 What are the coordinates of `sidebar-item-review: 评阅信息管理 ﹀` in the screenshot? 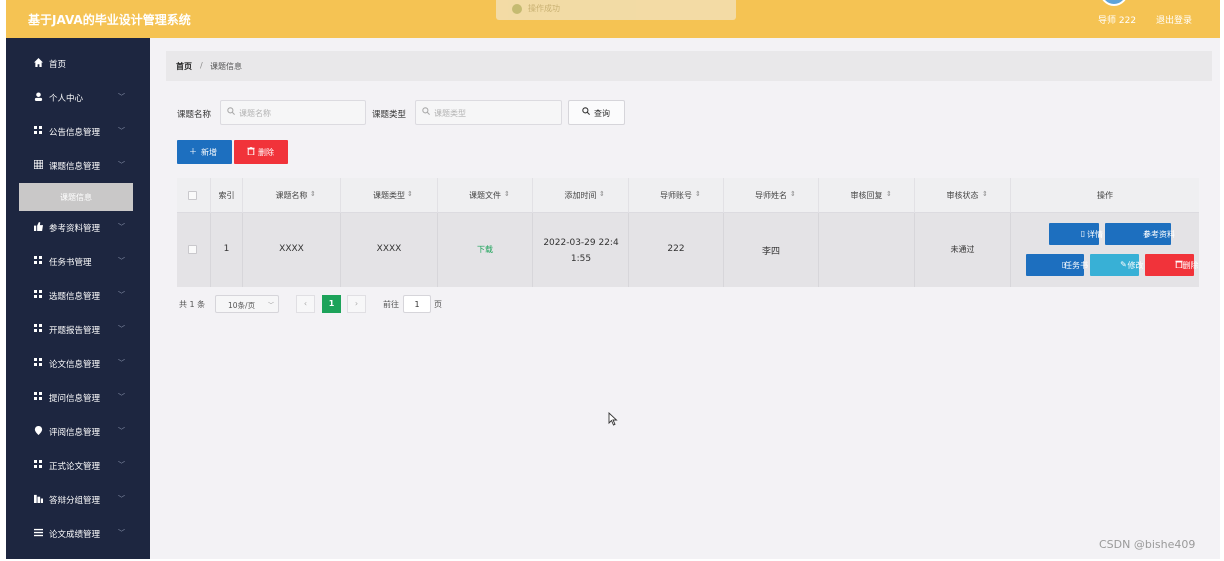 It's located at (78, 432).